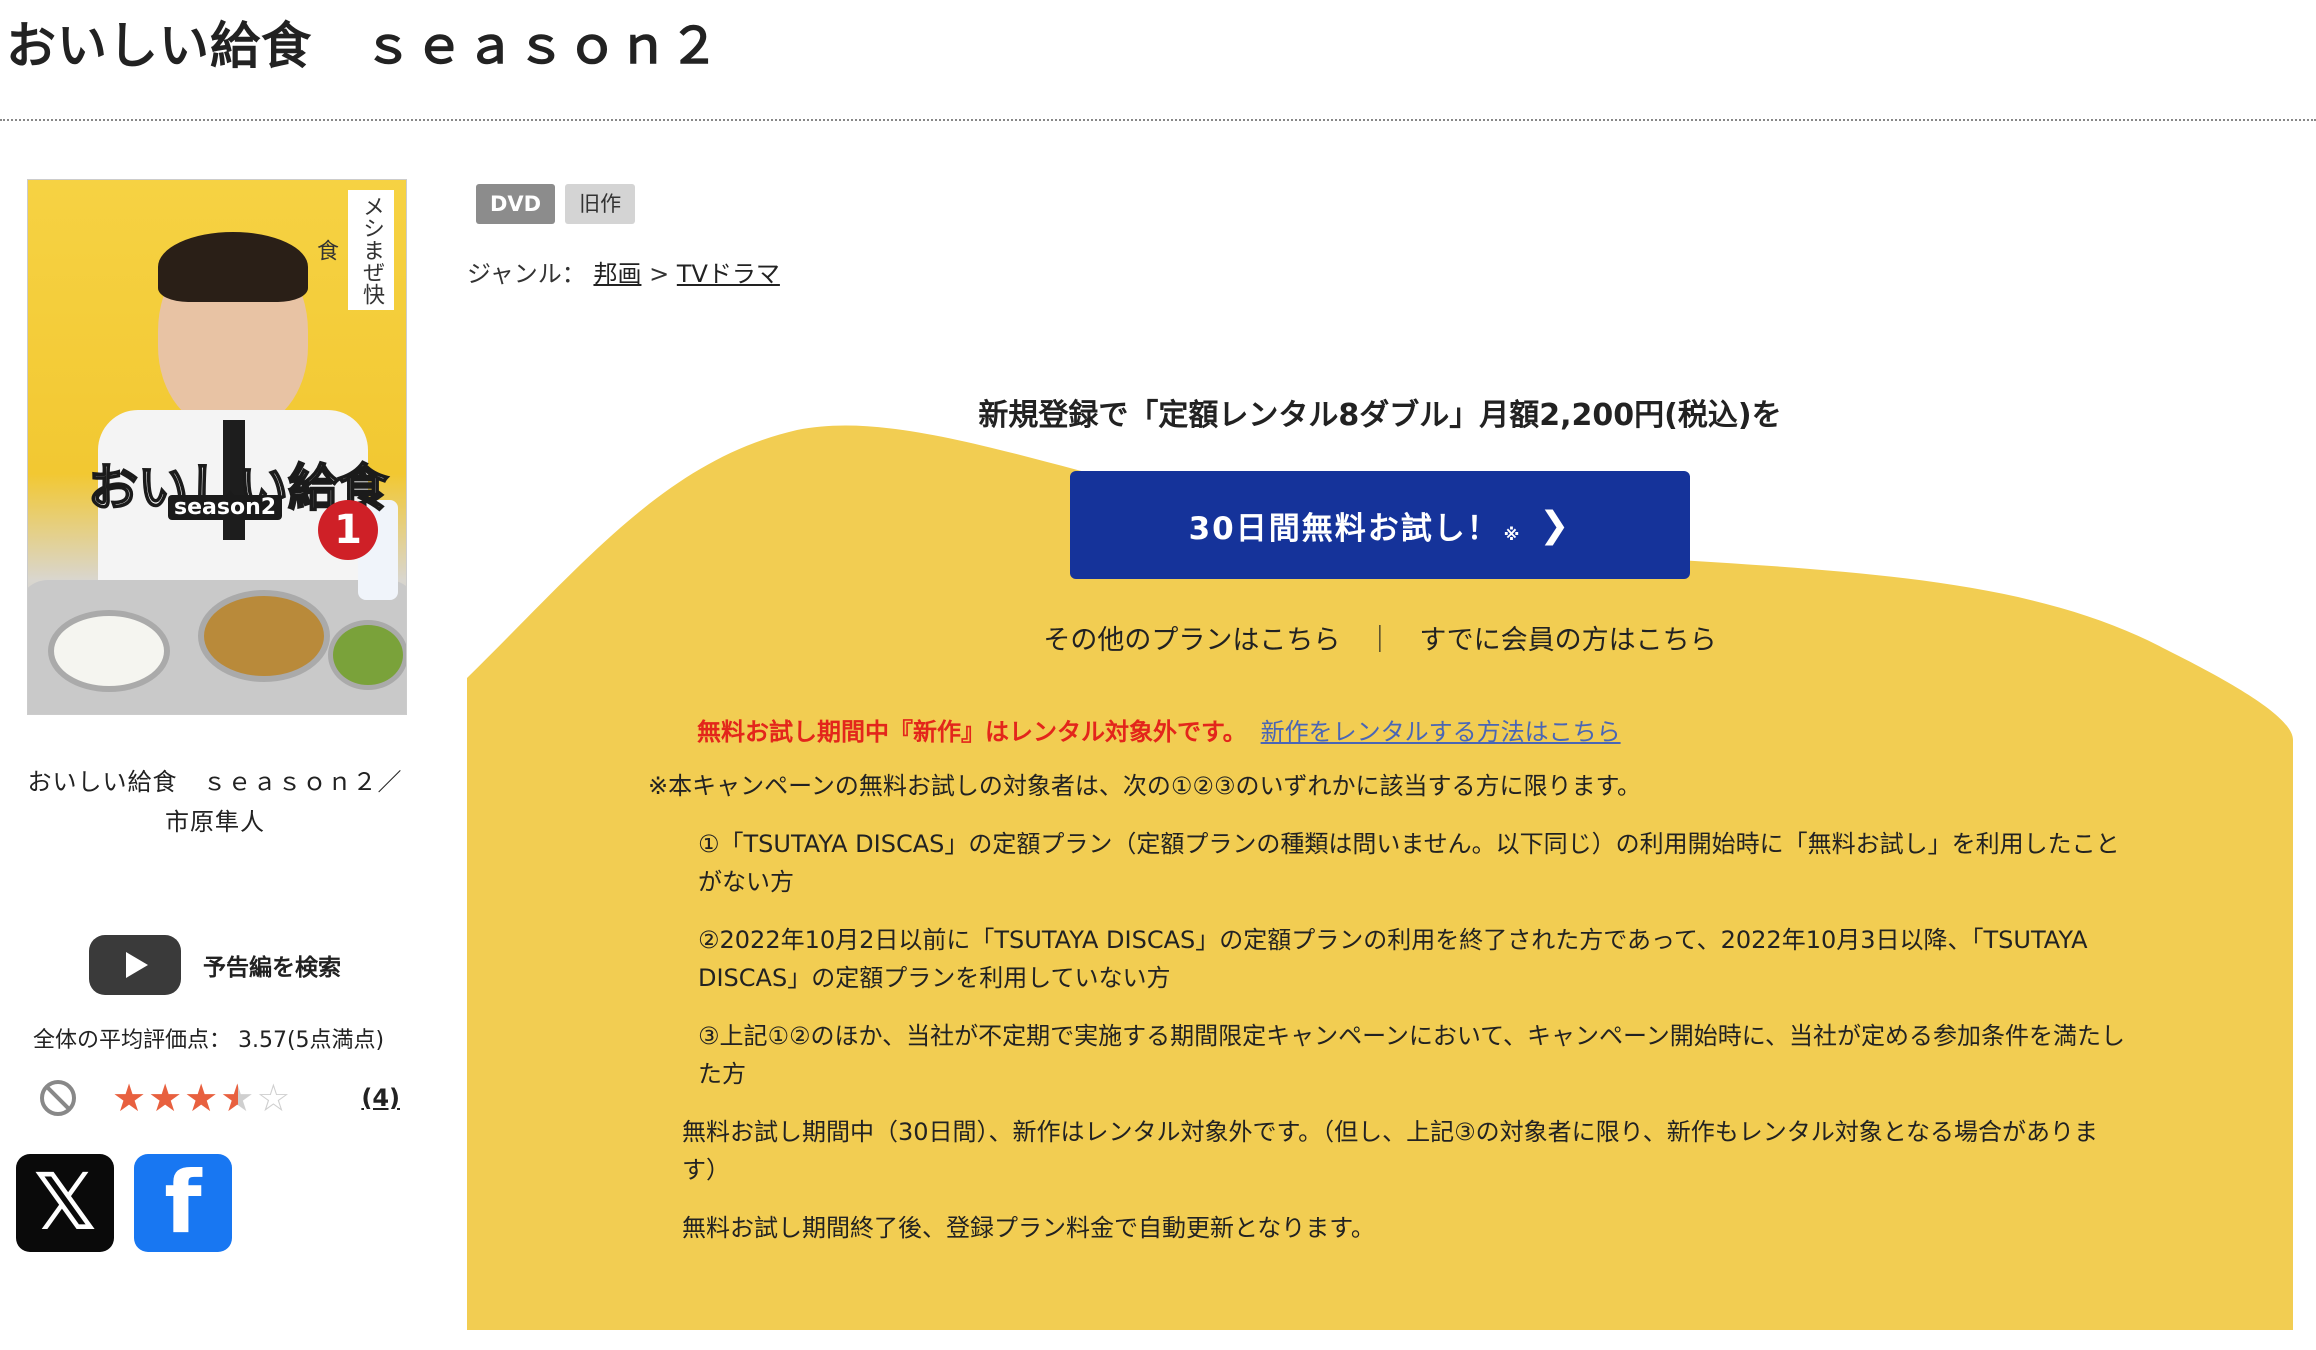  I want to click on average-rating-text: 全体の平均評価点： 3.57(5点満点), so click(209, 1040).